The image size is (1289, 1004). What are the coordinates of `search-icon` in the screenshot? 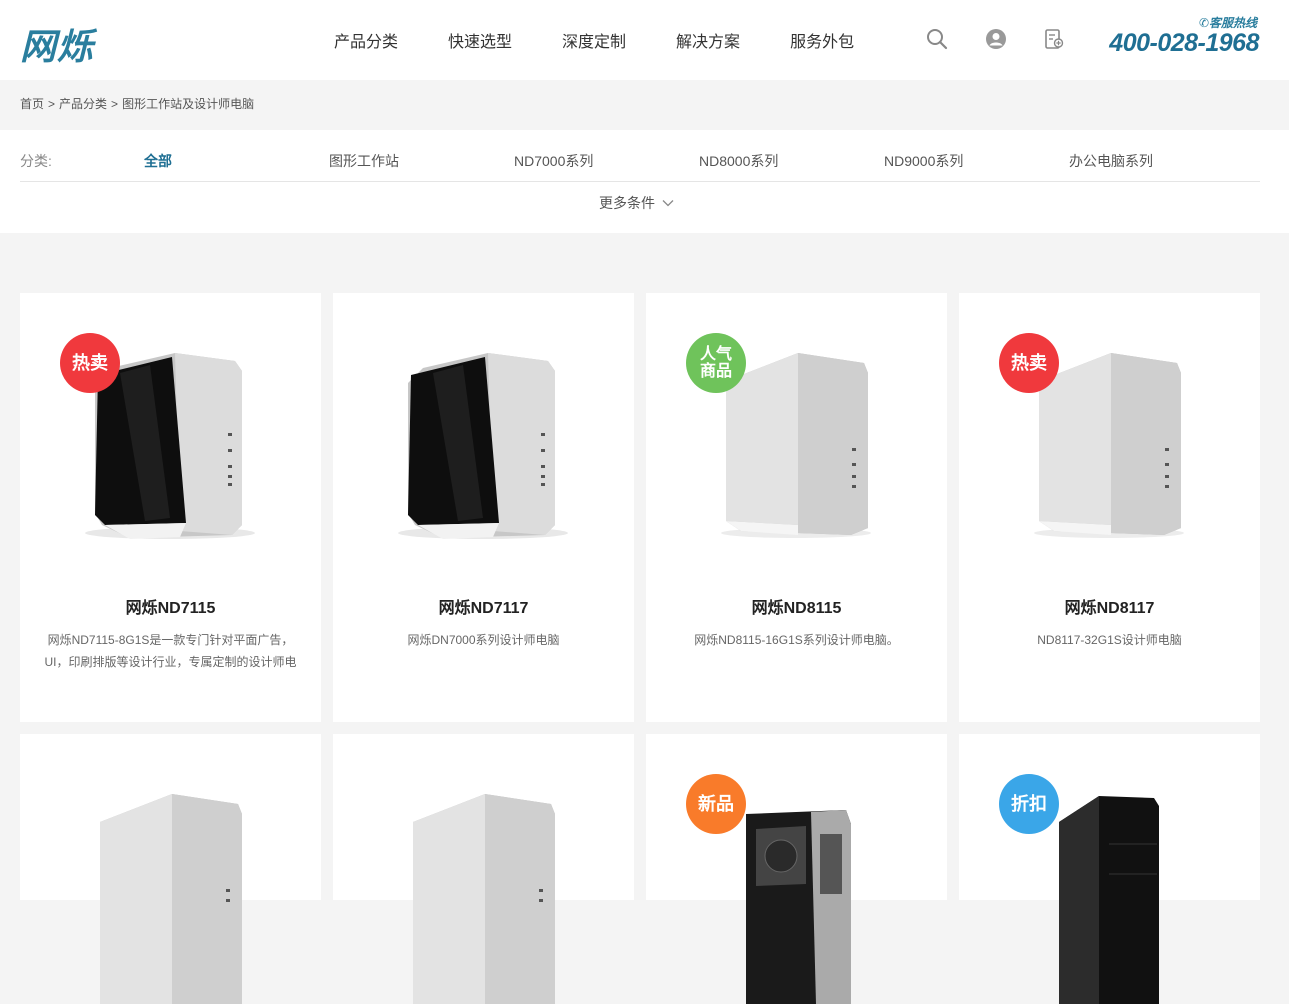 It's located at (937, 39).